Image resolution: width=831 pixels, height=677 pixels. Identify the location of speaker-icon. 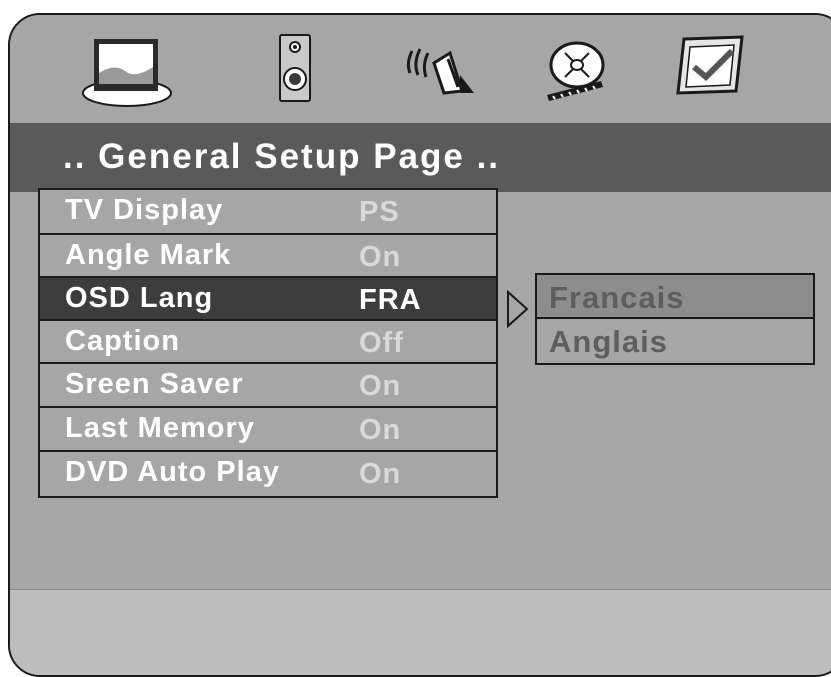
(295, 70).